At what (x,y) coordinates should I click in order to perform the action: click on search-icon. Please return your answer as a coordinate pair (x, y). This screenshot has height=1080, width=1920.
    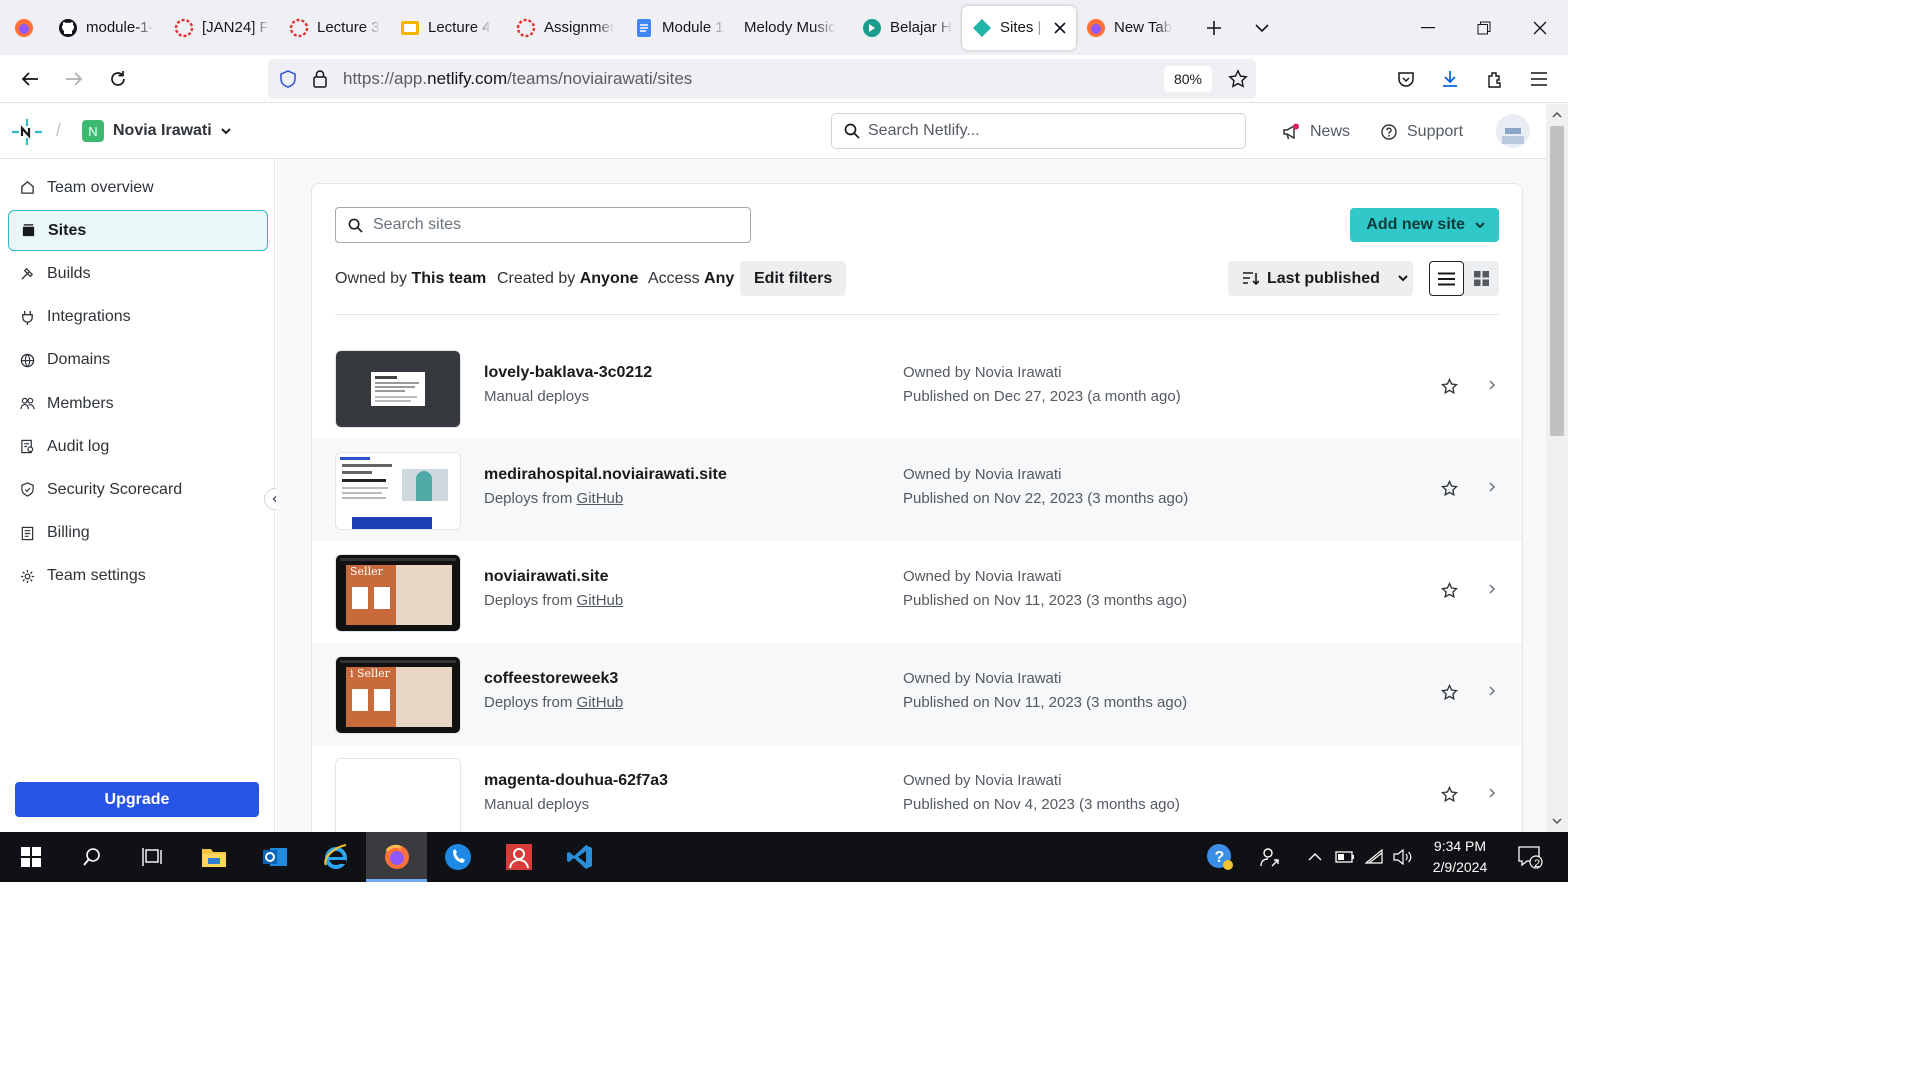
    Looking at the image, I should click on (91, 857).